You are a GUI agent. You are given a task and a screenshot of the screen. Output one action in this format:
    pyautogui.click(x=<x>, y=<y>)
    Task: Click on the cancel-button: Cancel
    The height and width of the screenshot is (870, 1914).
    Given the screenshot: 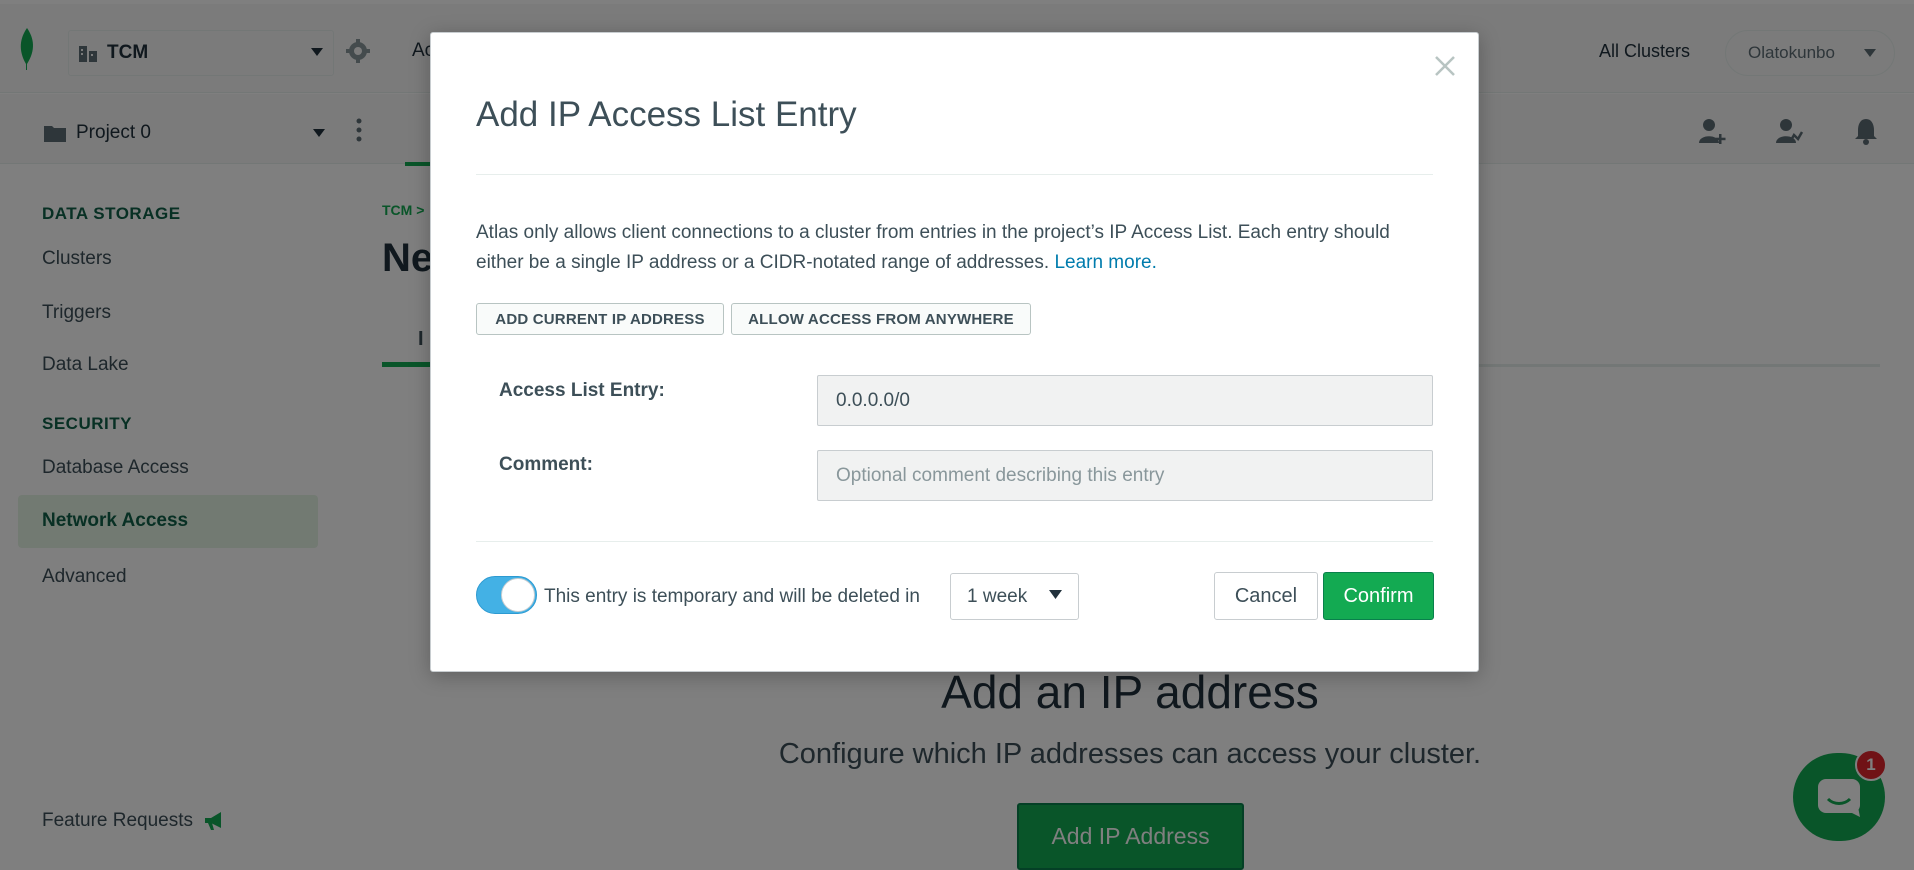 What is the action you would take?
    pyautogui.click(x=1266, y=596)
    